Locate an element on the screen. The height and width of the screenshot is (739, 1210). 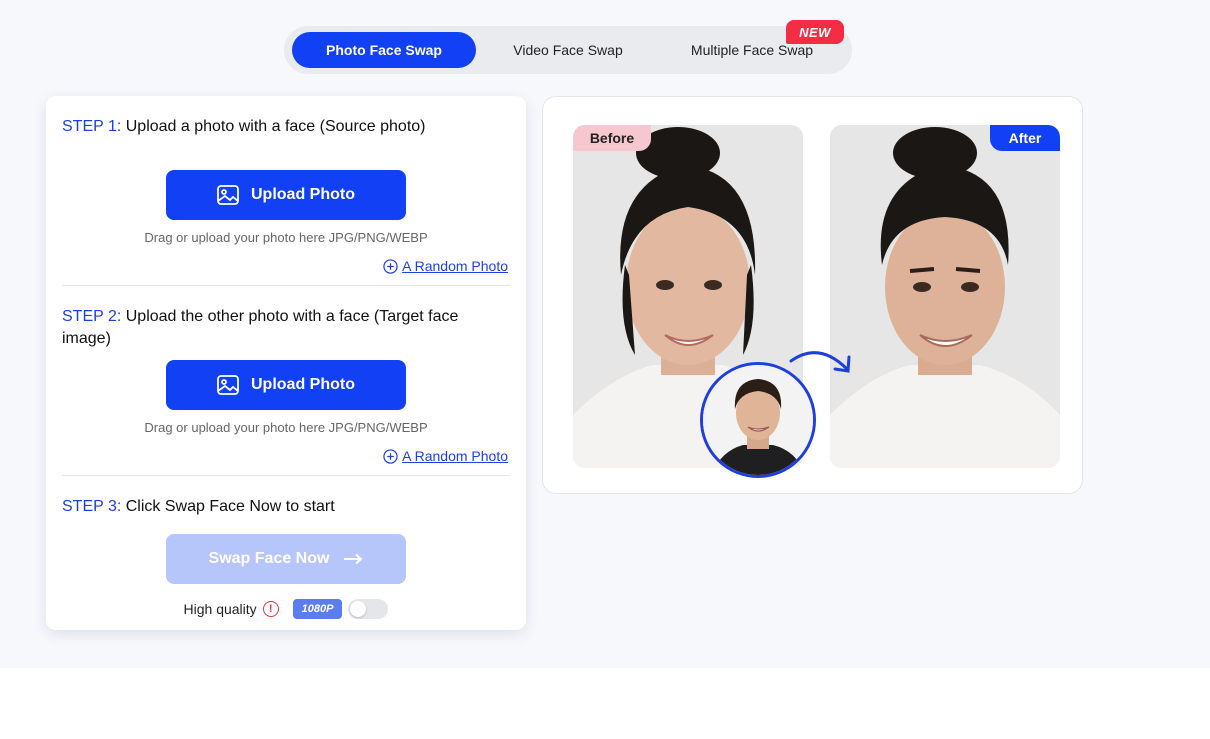
tab-video-face-swap: Video Face Swap is located at coordinates (568, 50).